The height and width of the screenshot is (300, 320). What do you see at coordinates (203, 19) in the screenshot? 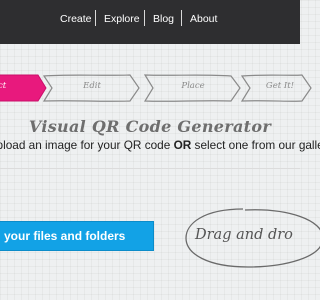
I see `nav-link-about: About` at bounding box center [203, 19].